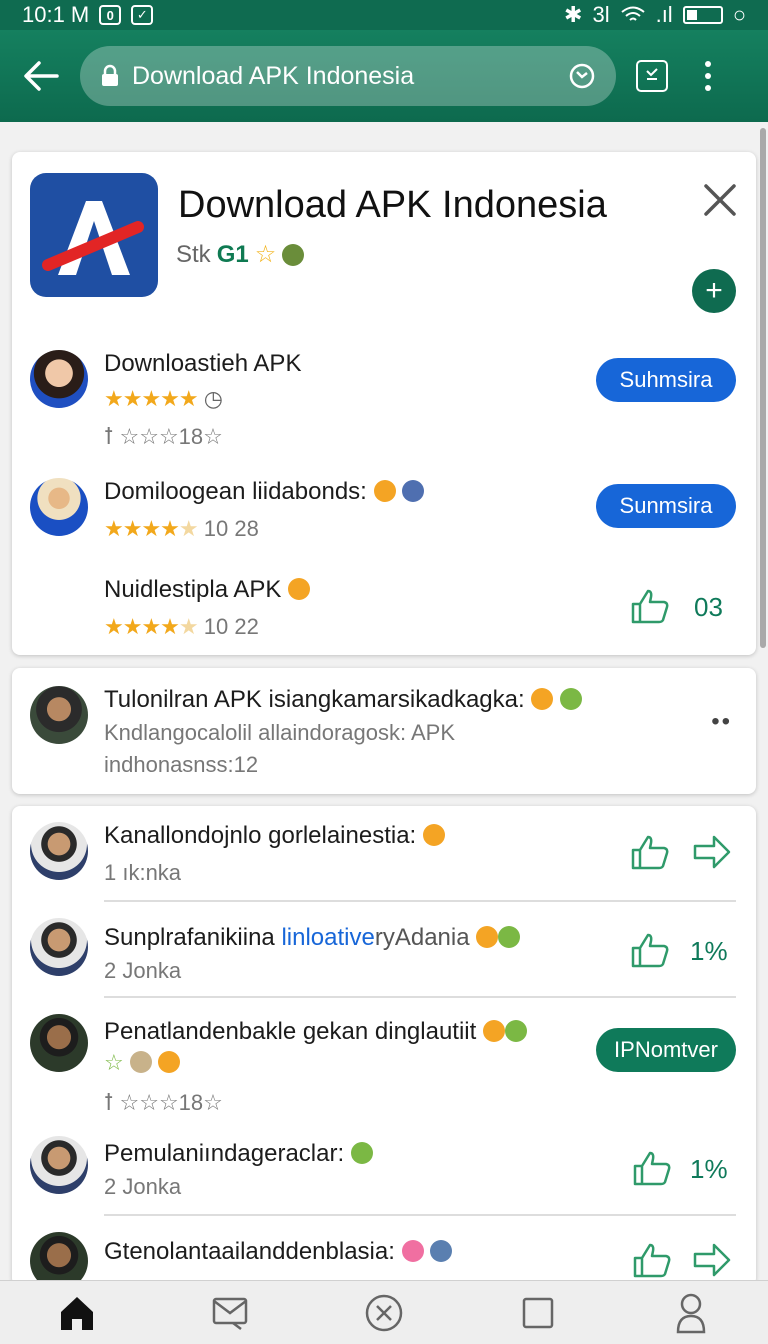 Image resolution: width=768 pixels, height=1344 pixels. I want to click on like-count: 03, so click(708, 607).